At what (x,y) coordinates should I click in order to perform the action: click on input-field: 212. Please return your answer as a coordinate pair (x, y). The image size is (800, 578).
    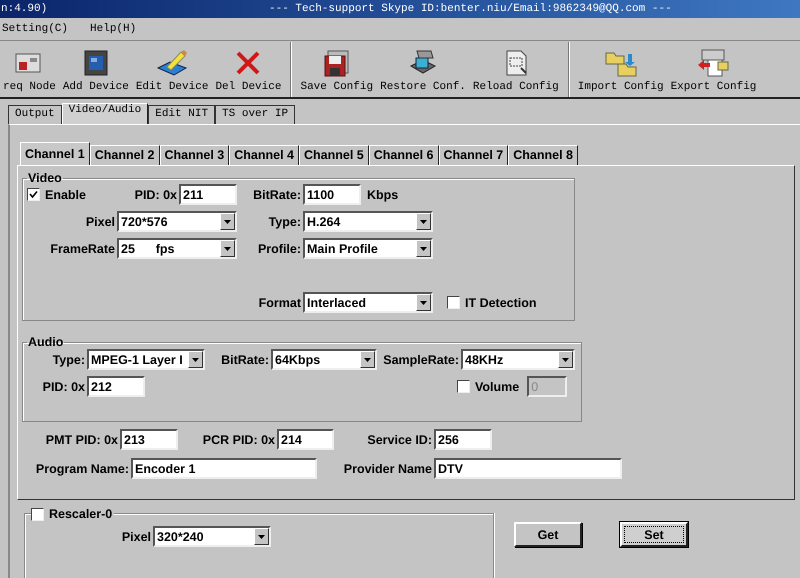
    Looking at the image, I should click on (116, 386).